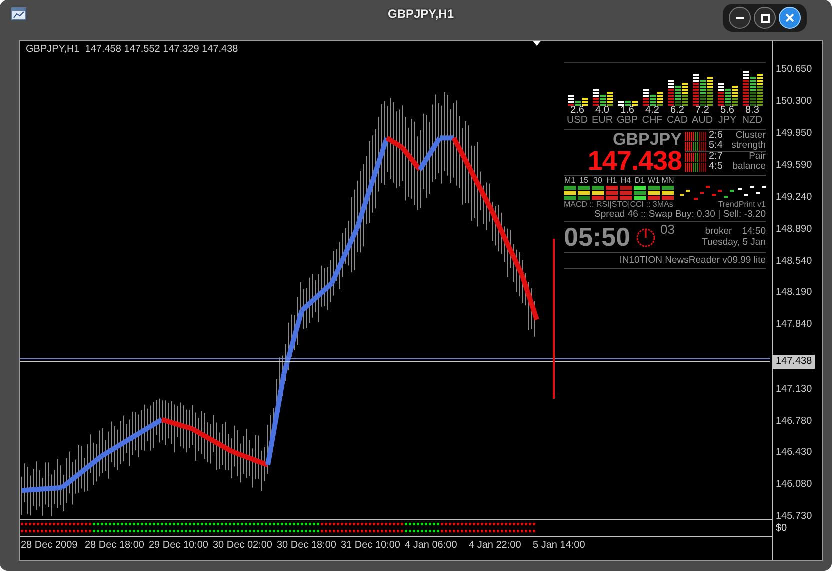 This screenshot has height=571, width=832. I want to click on newsreader-label: IN10TION NewsReader v09.99 lite, so click(665, 261).